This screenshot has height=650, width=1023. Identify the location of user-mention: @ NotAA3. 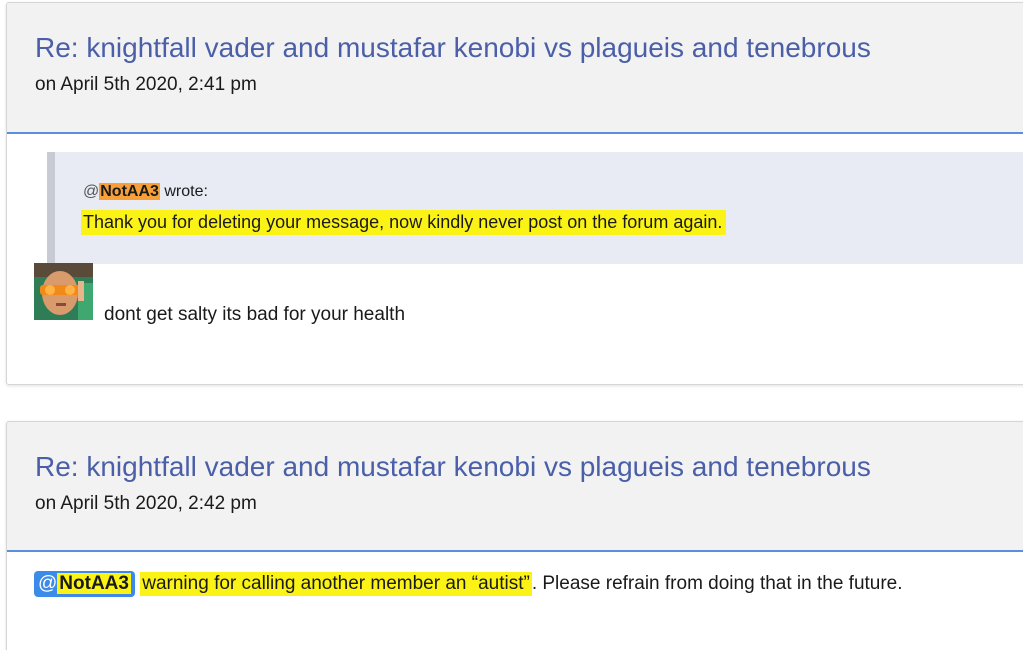
(84, 584).